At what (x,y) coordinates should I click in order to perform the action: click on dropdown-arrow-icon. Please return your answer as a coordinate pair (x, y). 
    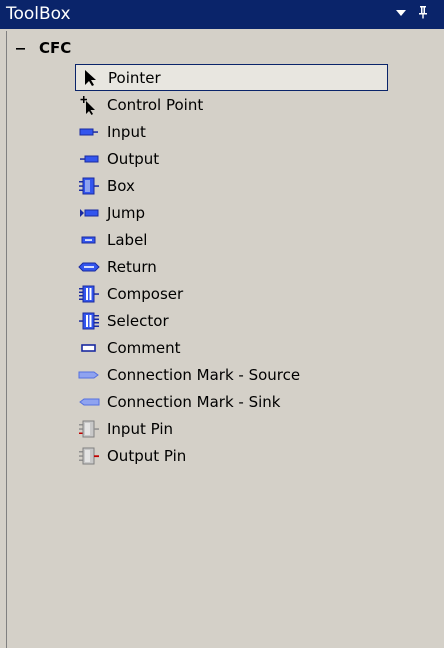
    Looking at the image, I should click on (401, 14).